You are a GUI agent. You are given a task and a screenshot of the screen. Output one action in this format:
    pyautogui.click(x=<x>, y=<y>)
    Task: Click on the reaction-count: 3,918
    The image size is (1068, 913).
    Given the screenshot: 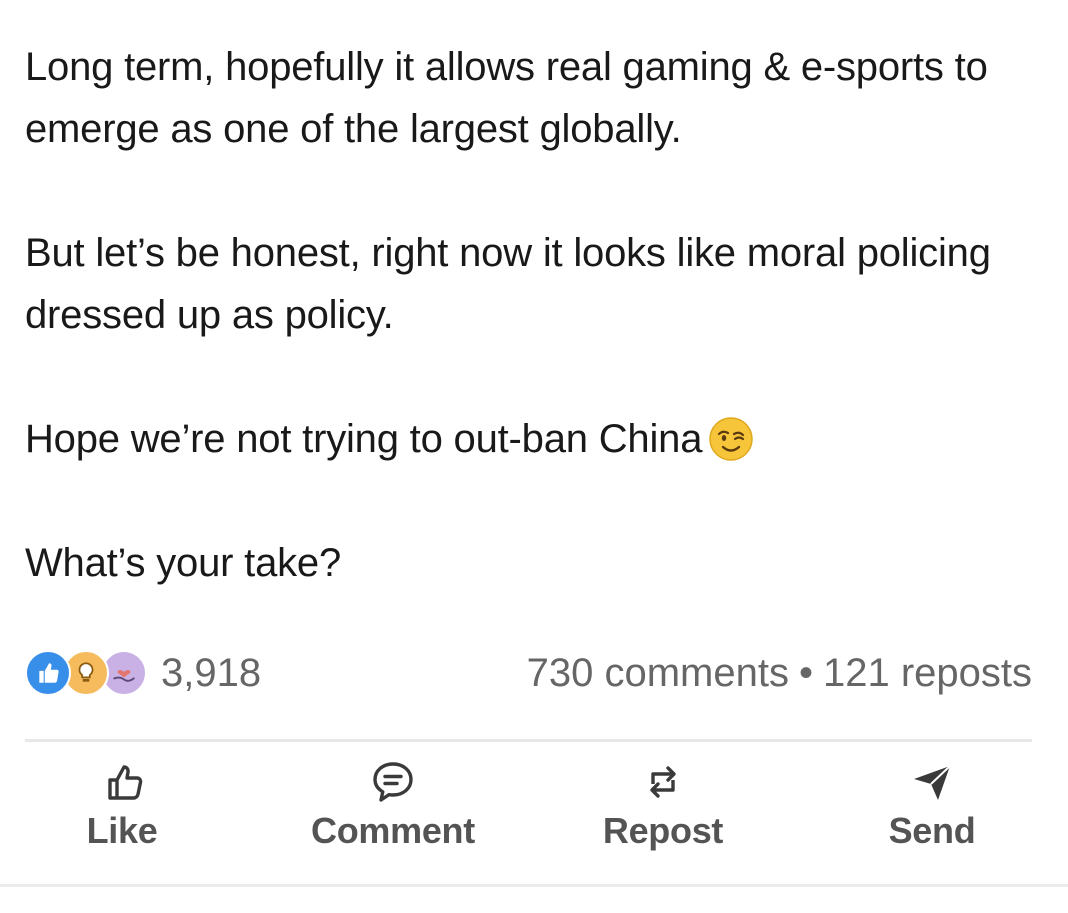 What is the action you would take?
    pyautogui.click(x=211, y=672)
    